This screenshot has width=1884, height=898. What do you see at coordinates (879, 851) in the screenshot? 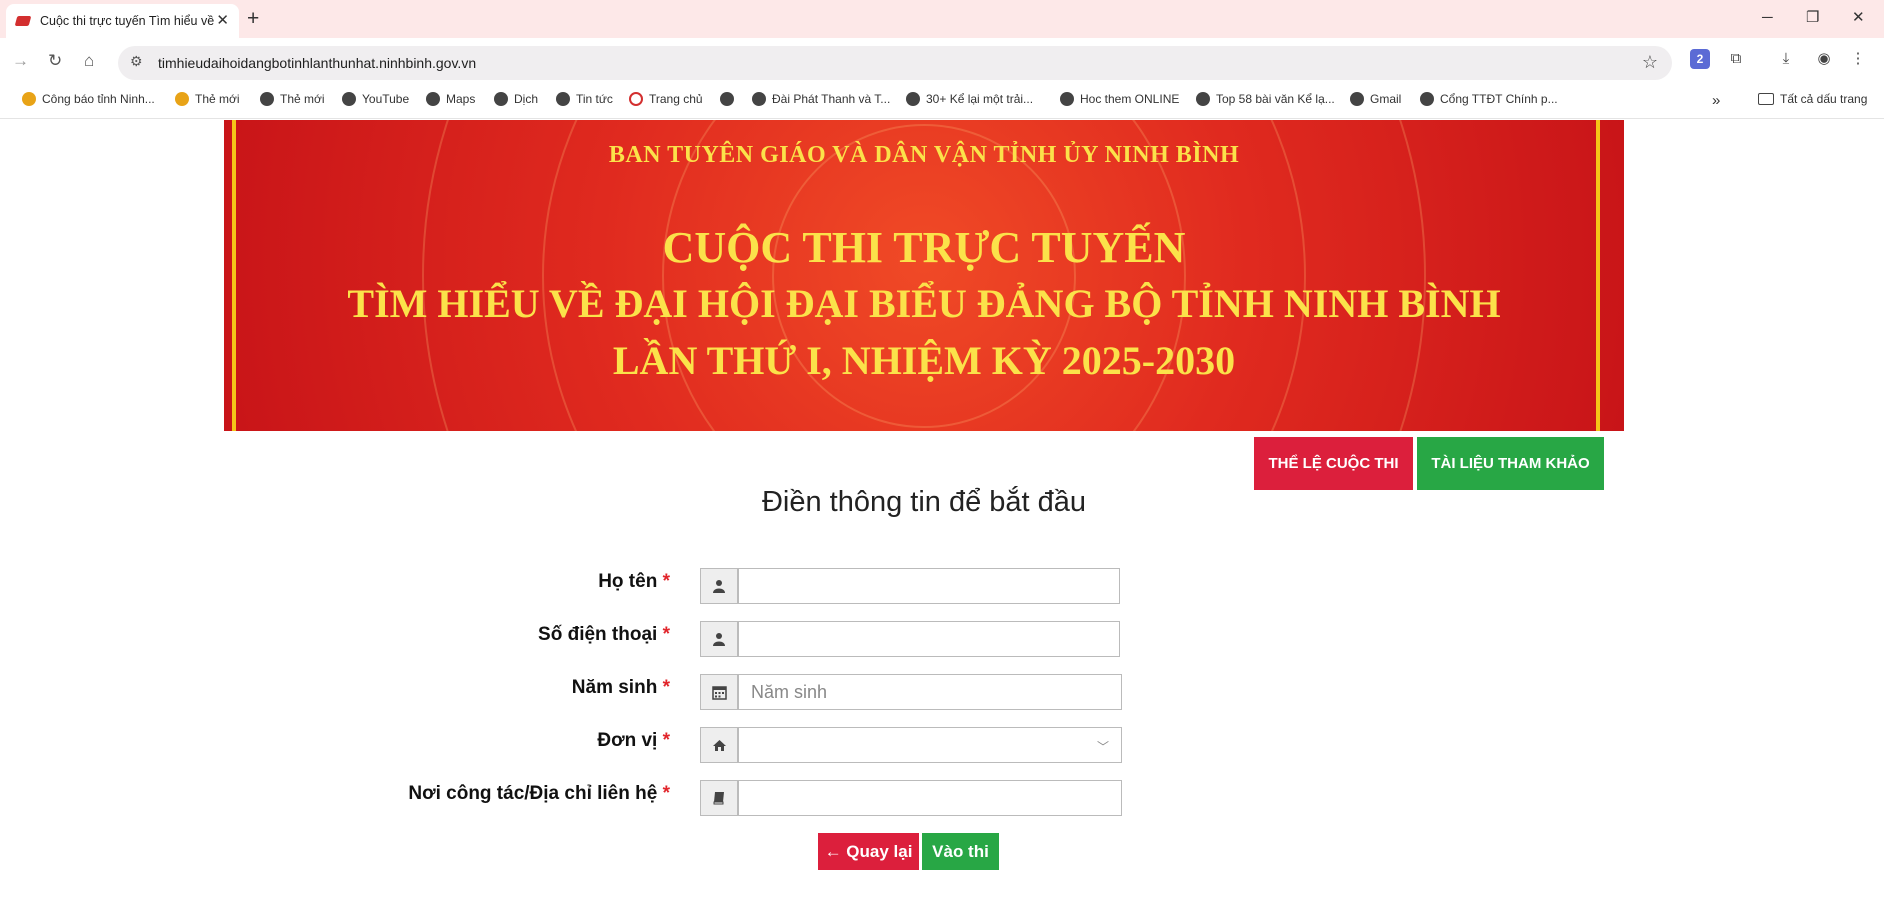
I see `back-button-label: Quay lại` at bounding box center [879, 851].